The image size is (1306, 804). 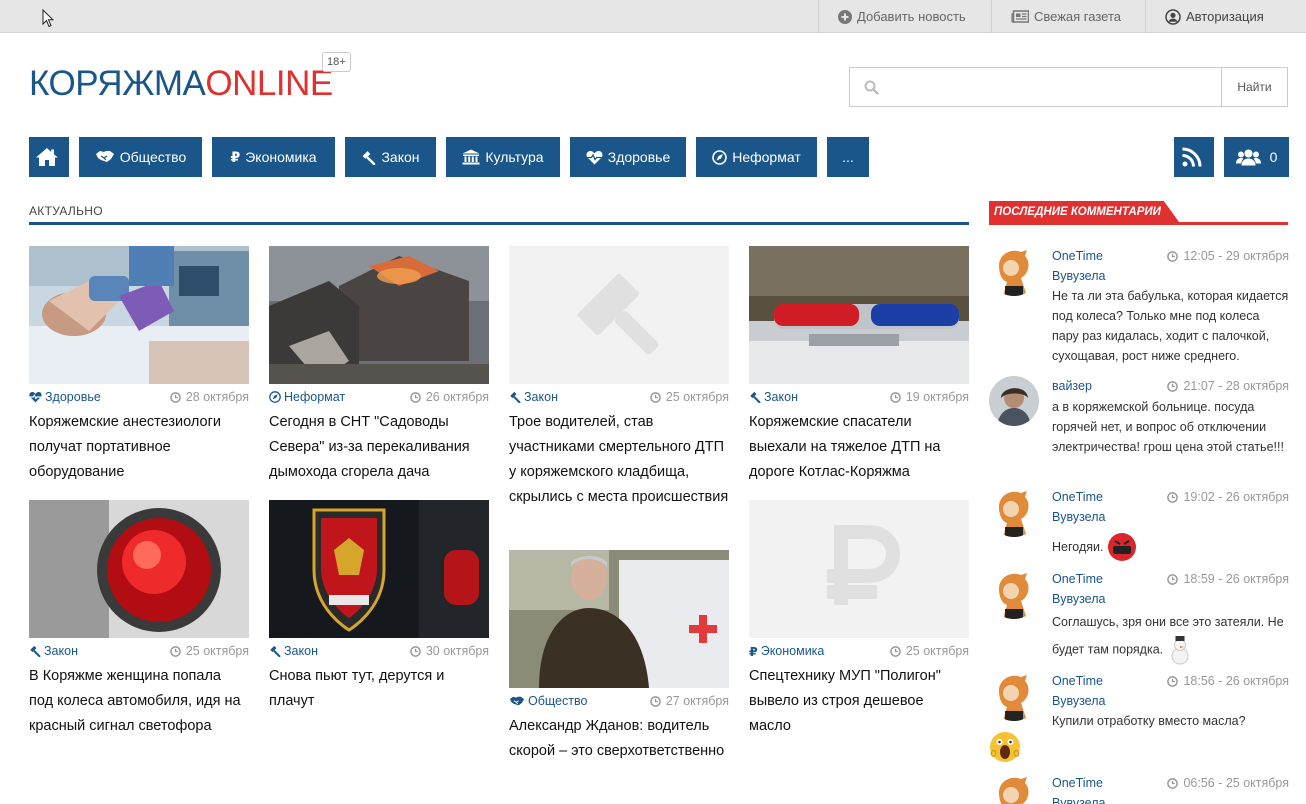 I want to click on comment-time-label: 18:59 - 26 октября, so click(x=1236, y=579).